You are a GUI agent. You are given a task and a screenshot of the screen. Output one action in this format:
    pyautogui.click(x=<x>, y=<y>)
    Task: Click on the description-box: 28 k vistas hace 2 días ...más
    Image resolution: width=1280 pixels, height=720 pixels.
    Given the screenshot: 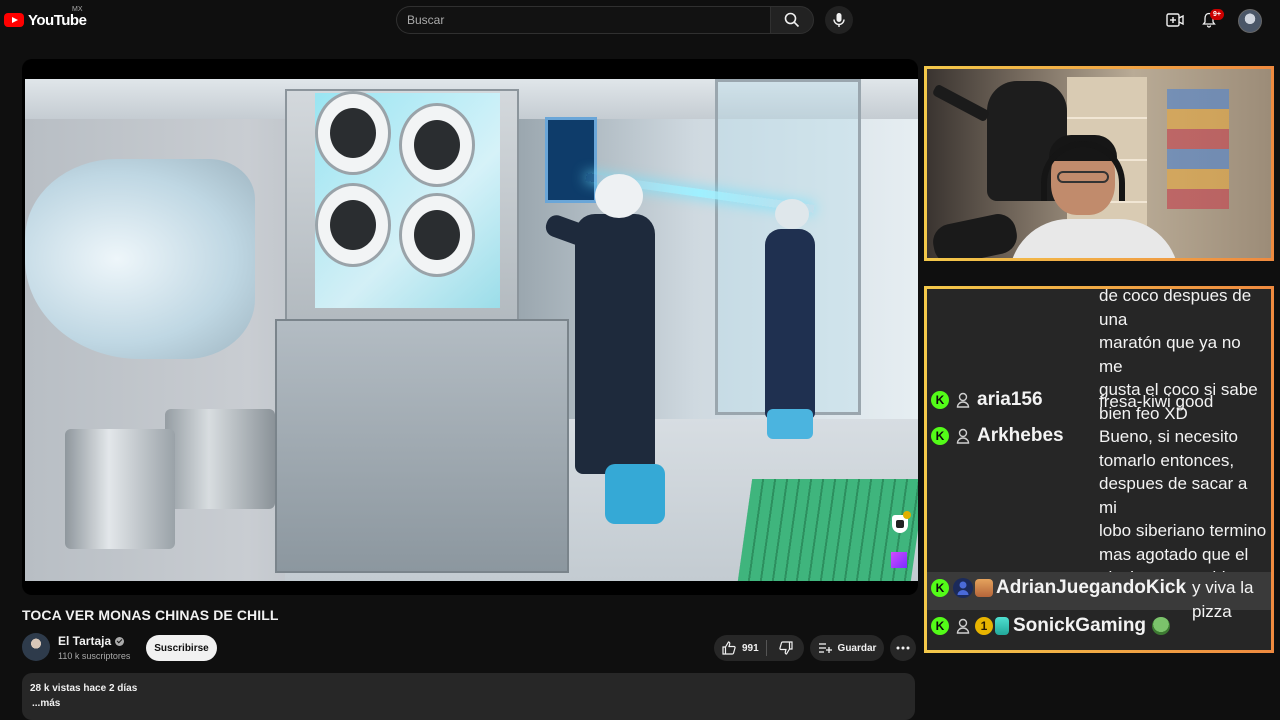 What is the action you would take?
    pyautogui.click(x=468, y=696)
    